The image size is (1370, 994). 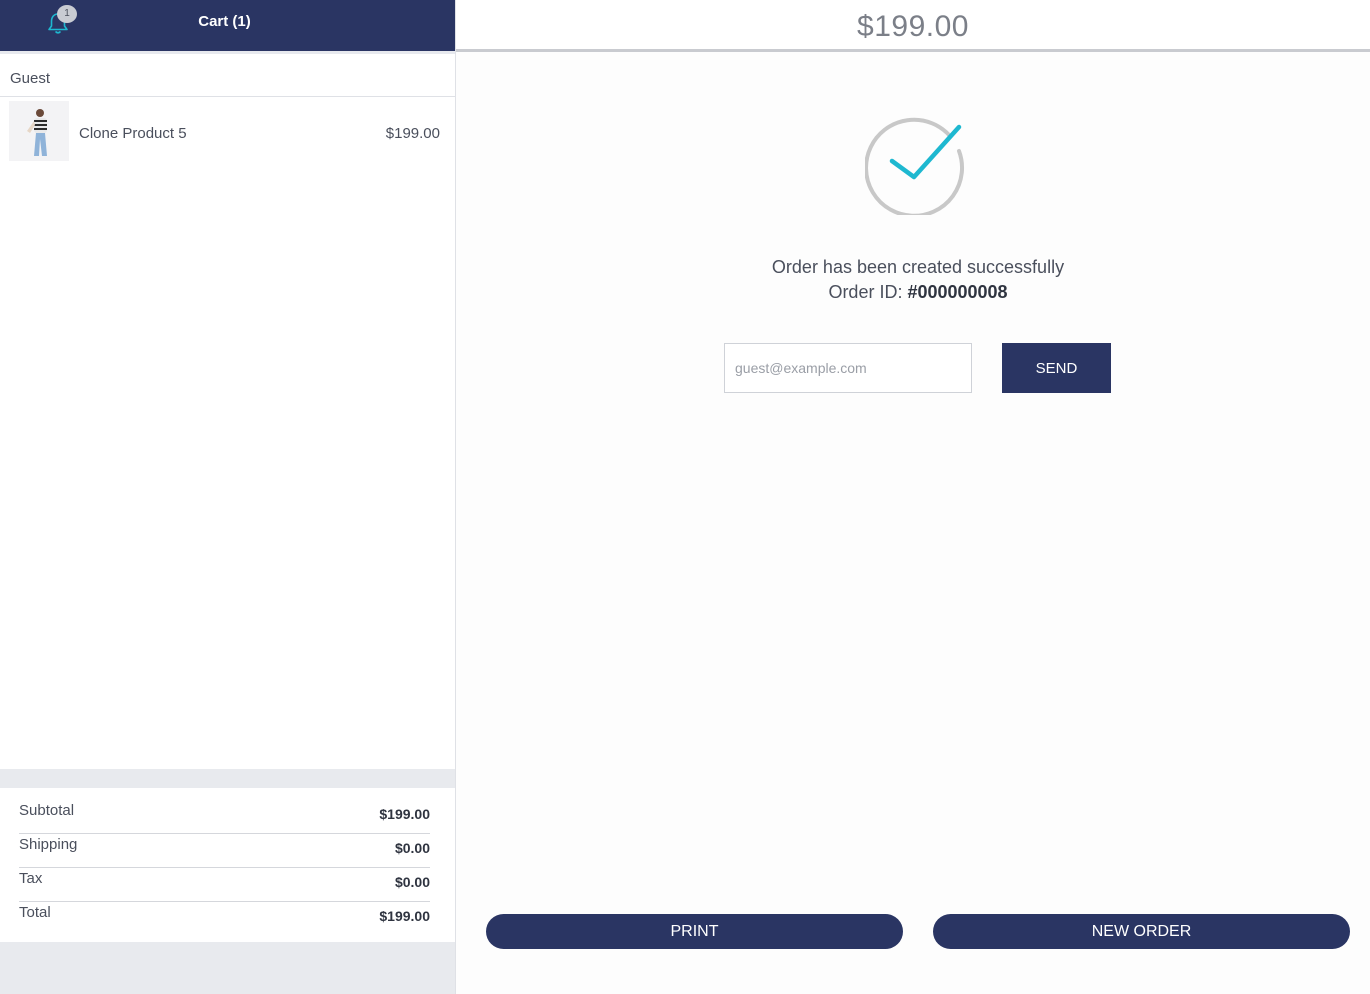 What do you see at coordinates (224, 851) in the screenshot?
I see `shipping-row: Shipping $0.00` at bounding box center [224, 851].